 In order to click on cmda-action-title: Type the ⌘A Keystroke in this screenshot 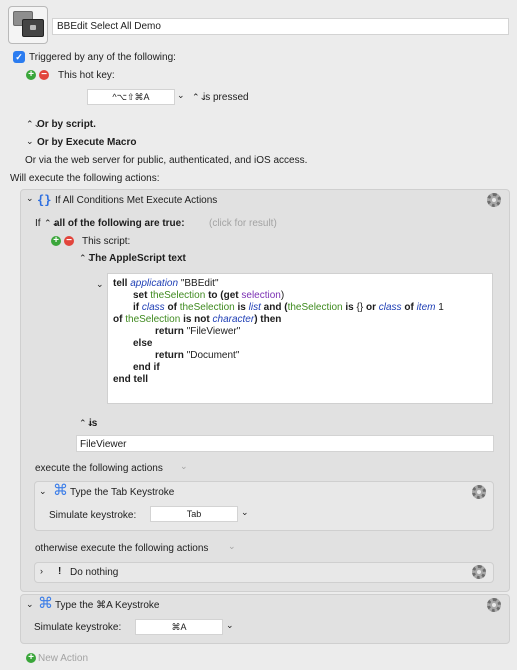, I will do `click(107, 605)`.